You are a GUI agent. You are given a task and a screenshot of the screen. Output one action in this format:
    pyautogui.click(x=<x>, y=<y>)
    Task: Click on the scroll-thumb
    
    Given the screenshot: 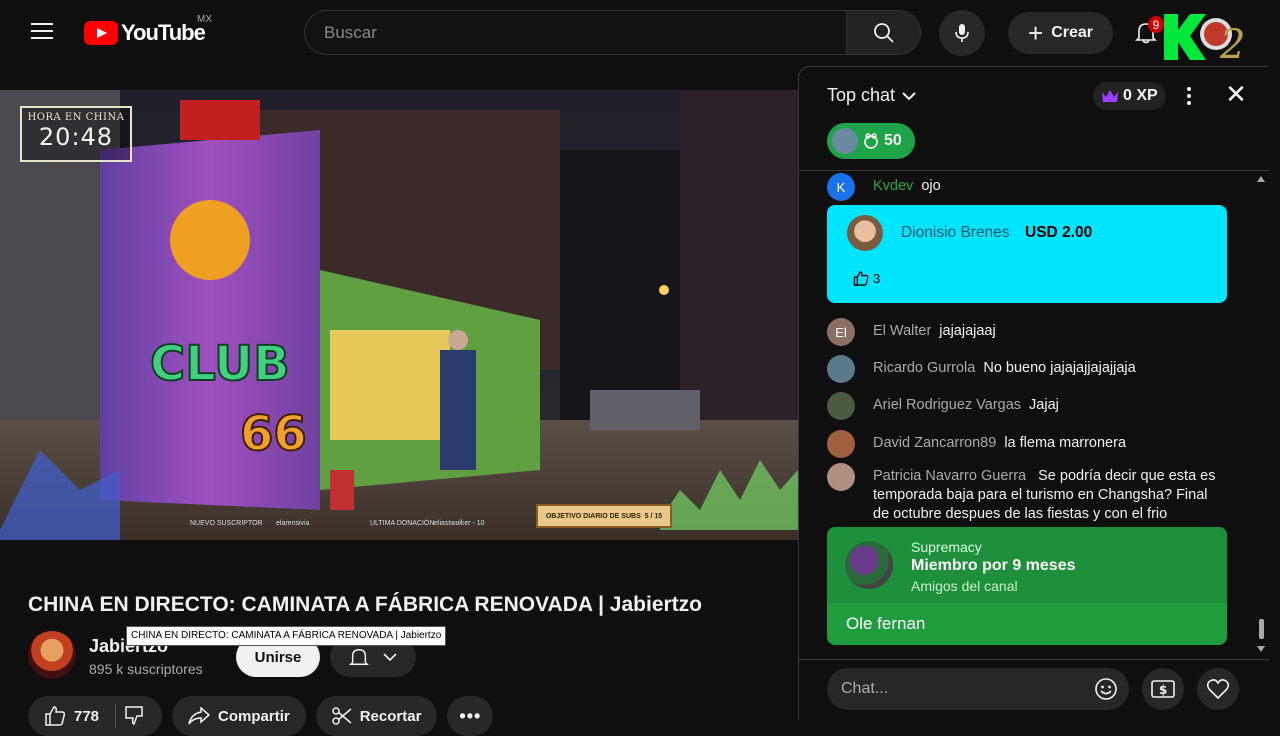 What is the action you would take?
    pyautogui.click(x=1261, y=629)
    